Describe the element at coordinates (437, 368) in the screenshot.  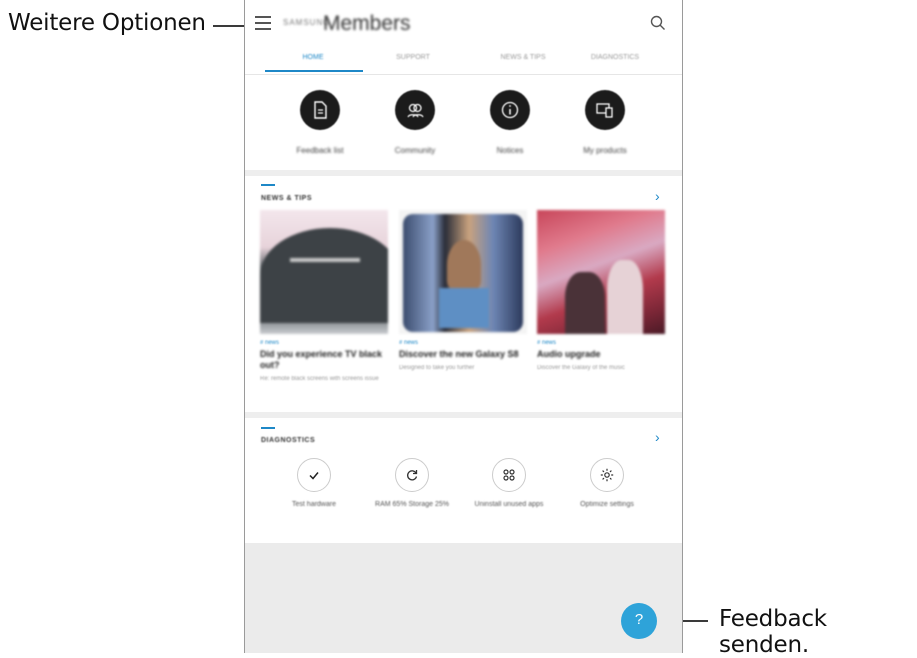
I see `news-card-subtitle: Designed to take you further` at that location.